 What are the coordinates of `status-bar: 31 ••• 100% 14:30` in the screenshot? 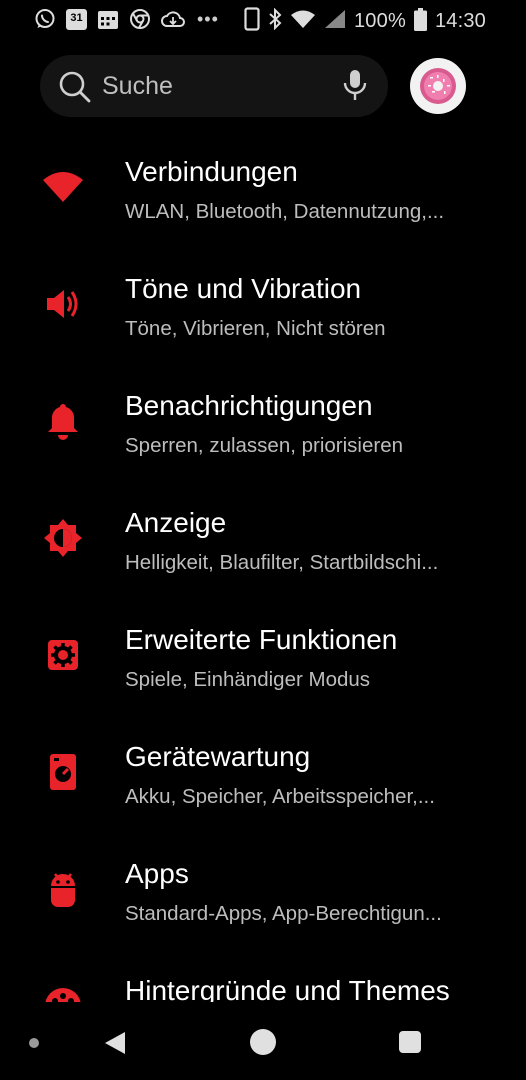 It's located at (263, 20).